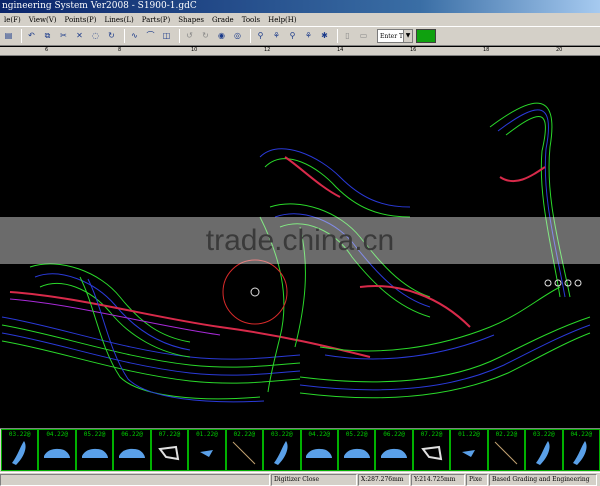 This screenshot has width=600, height=486. I want to click on eye-icon: ◉, so click(221, 36).